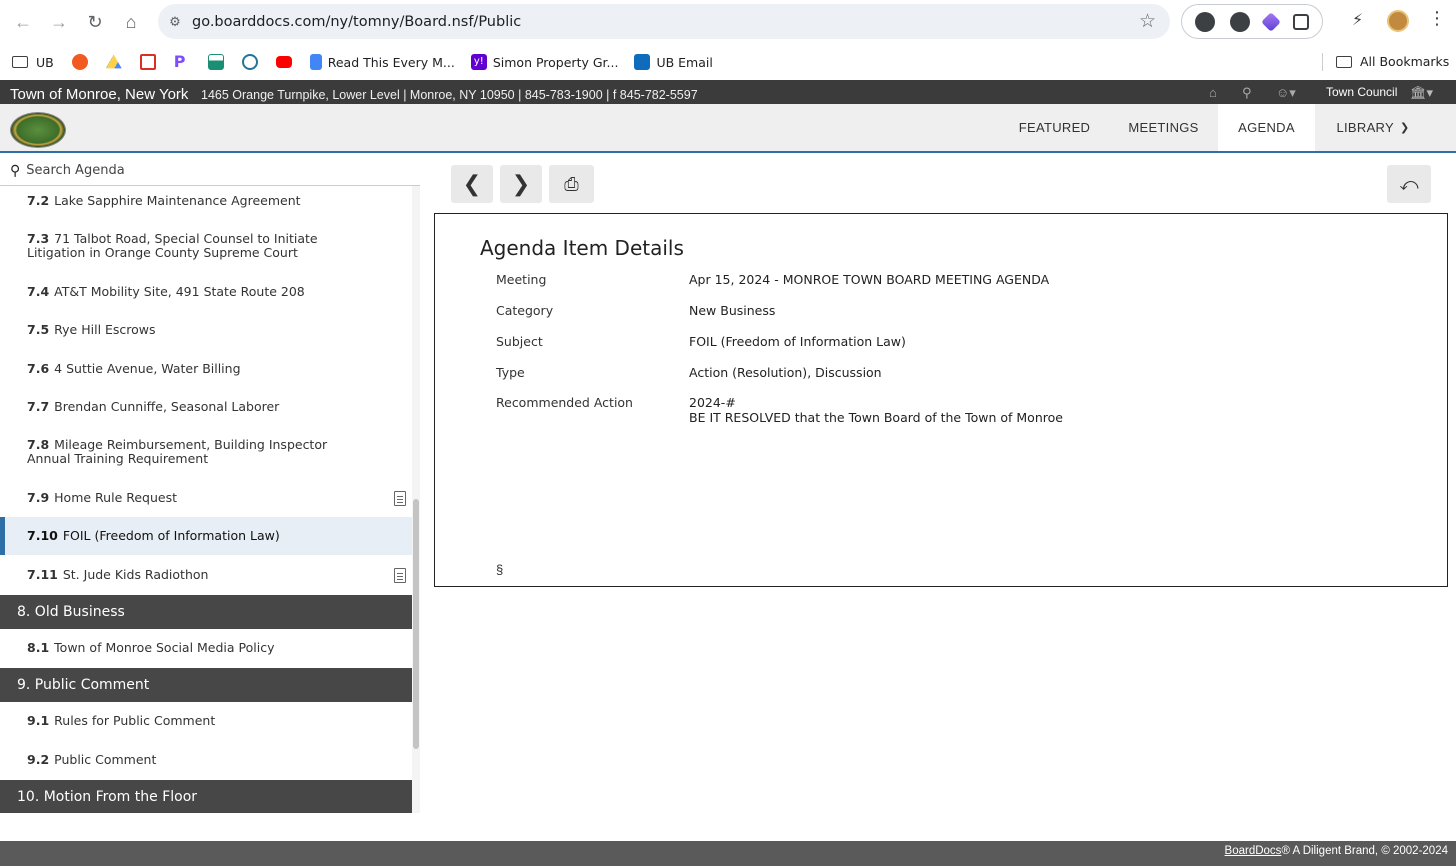 The height and width of the screenshot is (866, 1456). Describe the element at coordinates (1253, 851) in the screenshot. I see `boarddocs-link: BoardDocs` at that location.